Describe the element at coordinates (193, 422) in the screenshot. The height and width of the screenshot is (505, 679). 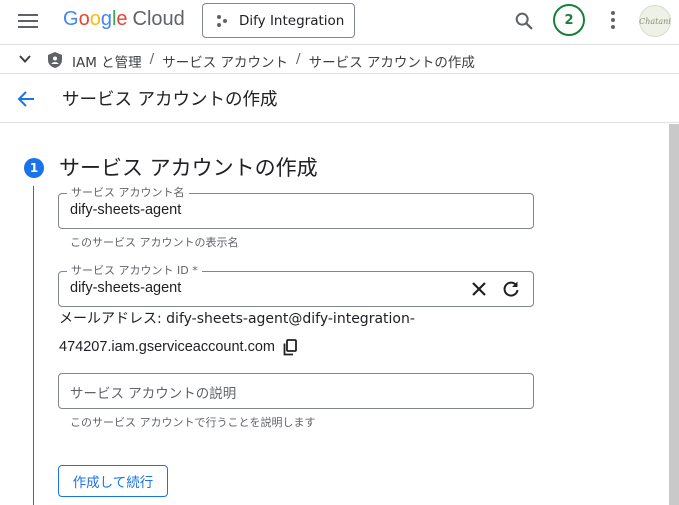
I see `service-account-description-hint: このサービス アカウントで行うことを説明します` at that location.